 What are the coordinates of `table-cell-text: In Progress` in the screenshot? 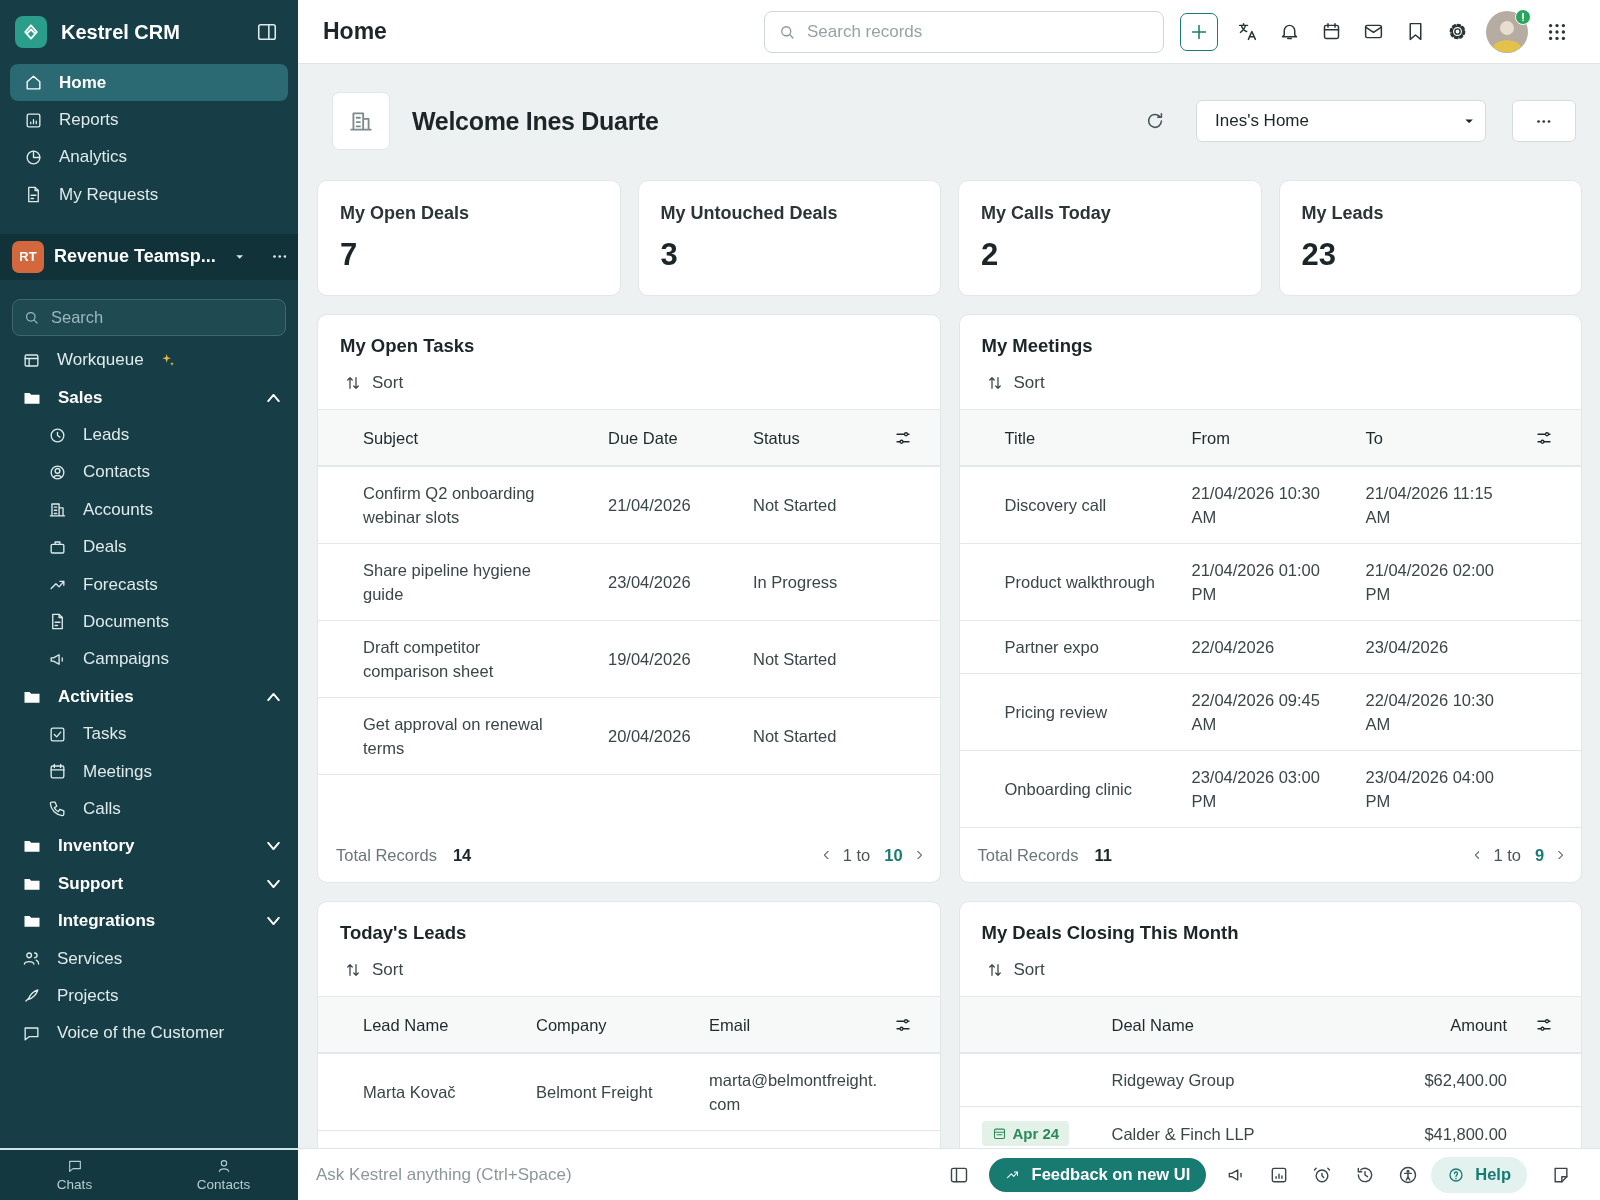 It's located at (796, 582).